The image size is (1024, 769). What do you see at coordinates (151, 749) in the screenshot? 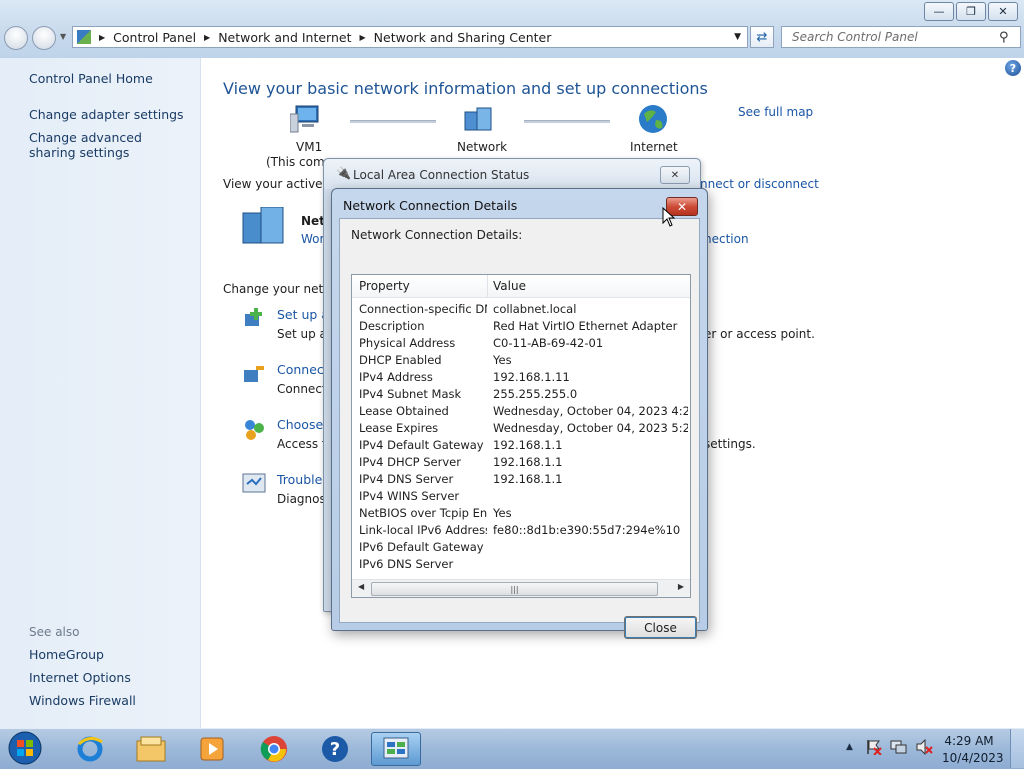
I see `file-explorer-icon` at bounding box center [151, 749].